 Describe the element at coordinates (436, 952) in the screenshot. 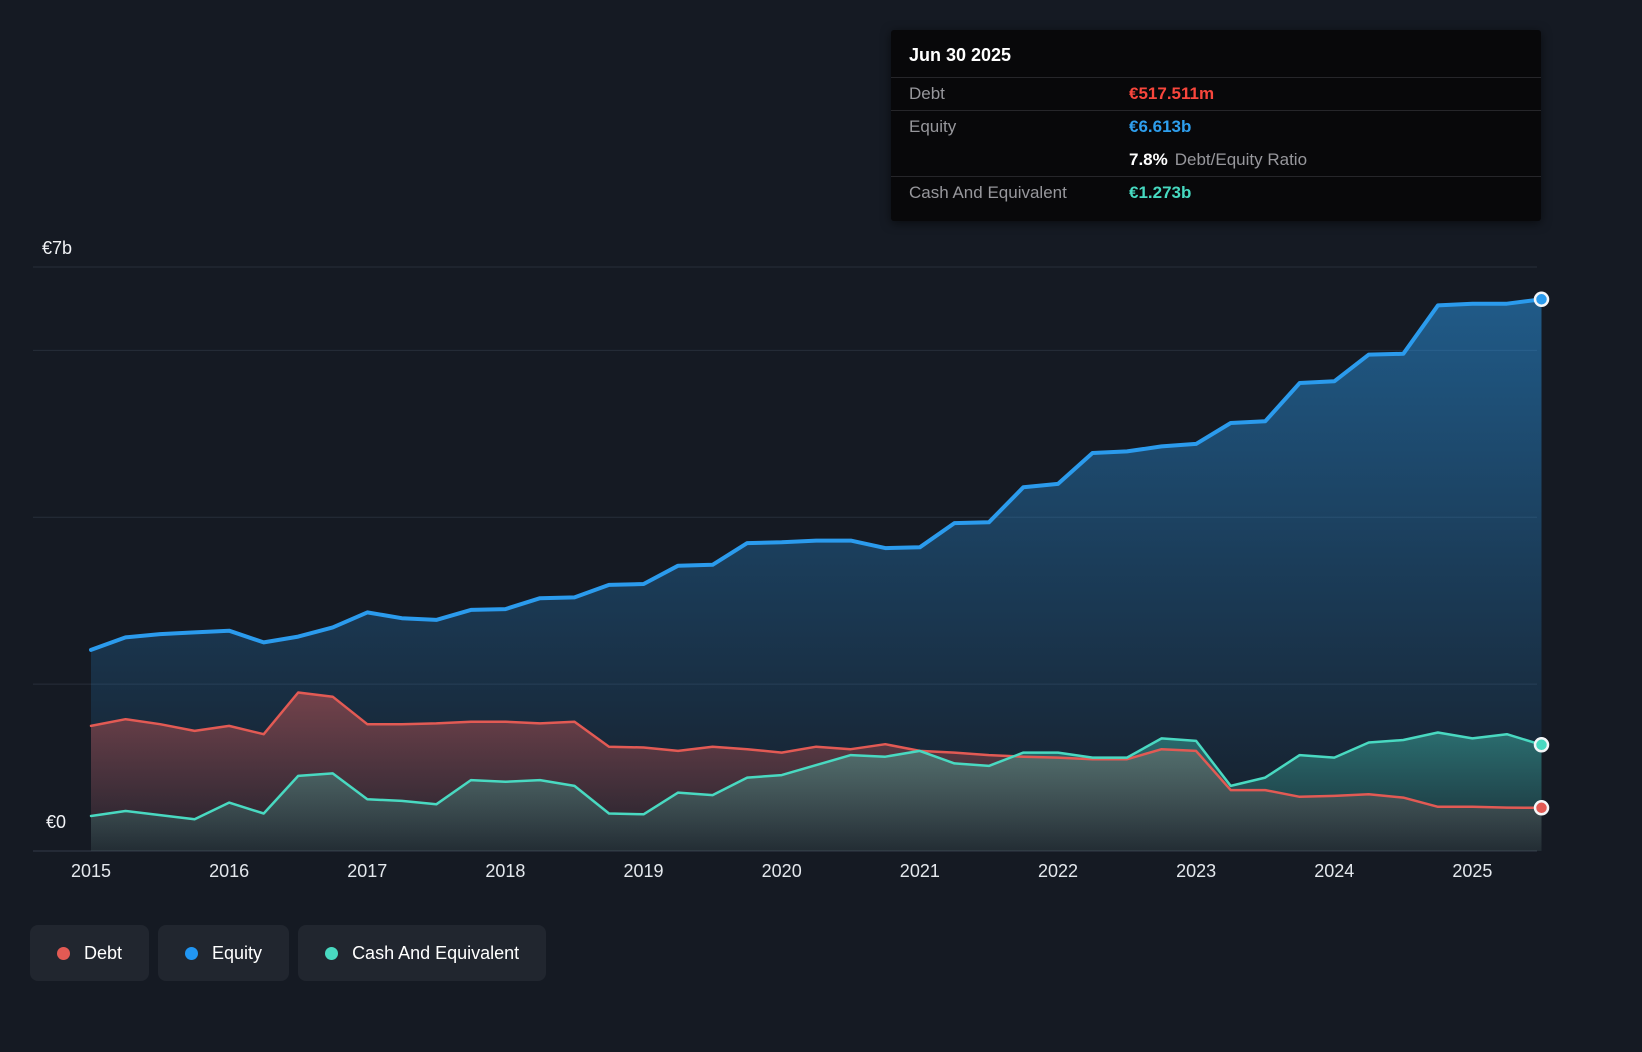

I see `legend-label-cash: Cash And Equivalent` at that location.